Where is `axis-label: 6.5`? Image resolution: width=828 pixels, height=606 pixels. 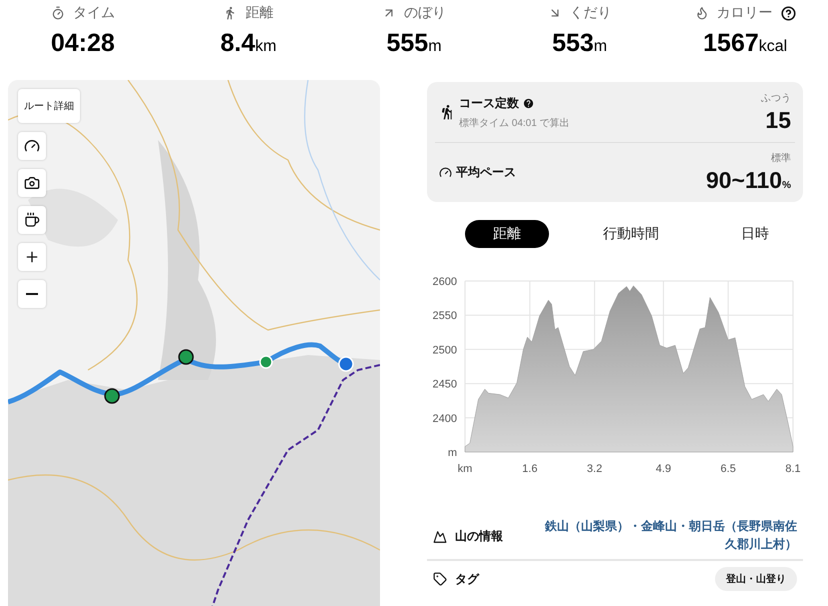
axis-label: 6.5 is located at coordinates (728, 469).